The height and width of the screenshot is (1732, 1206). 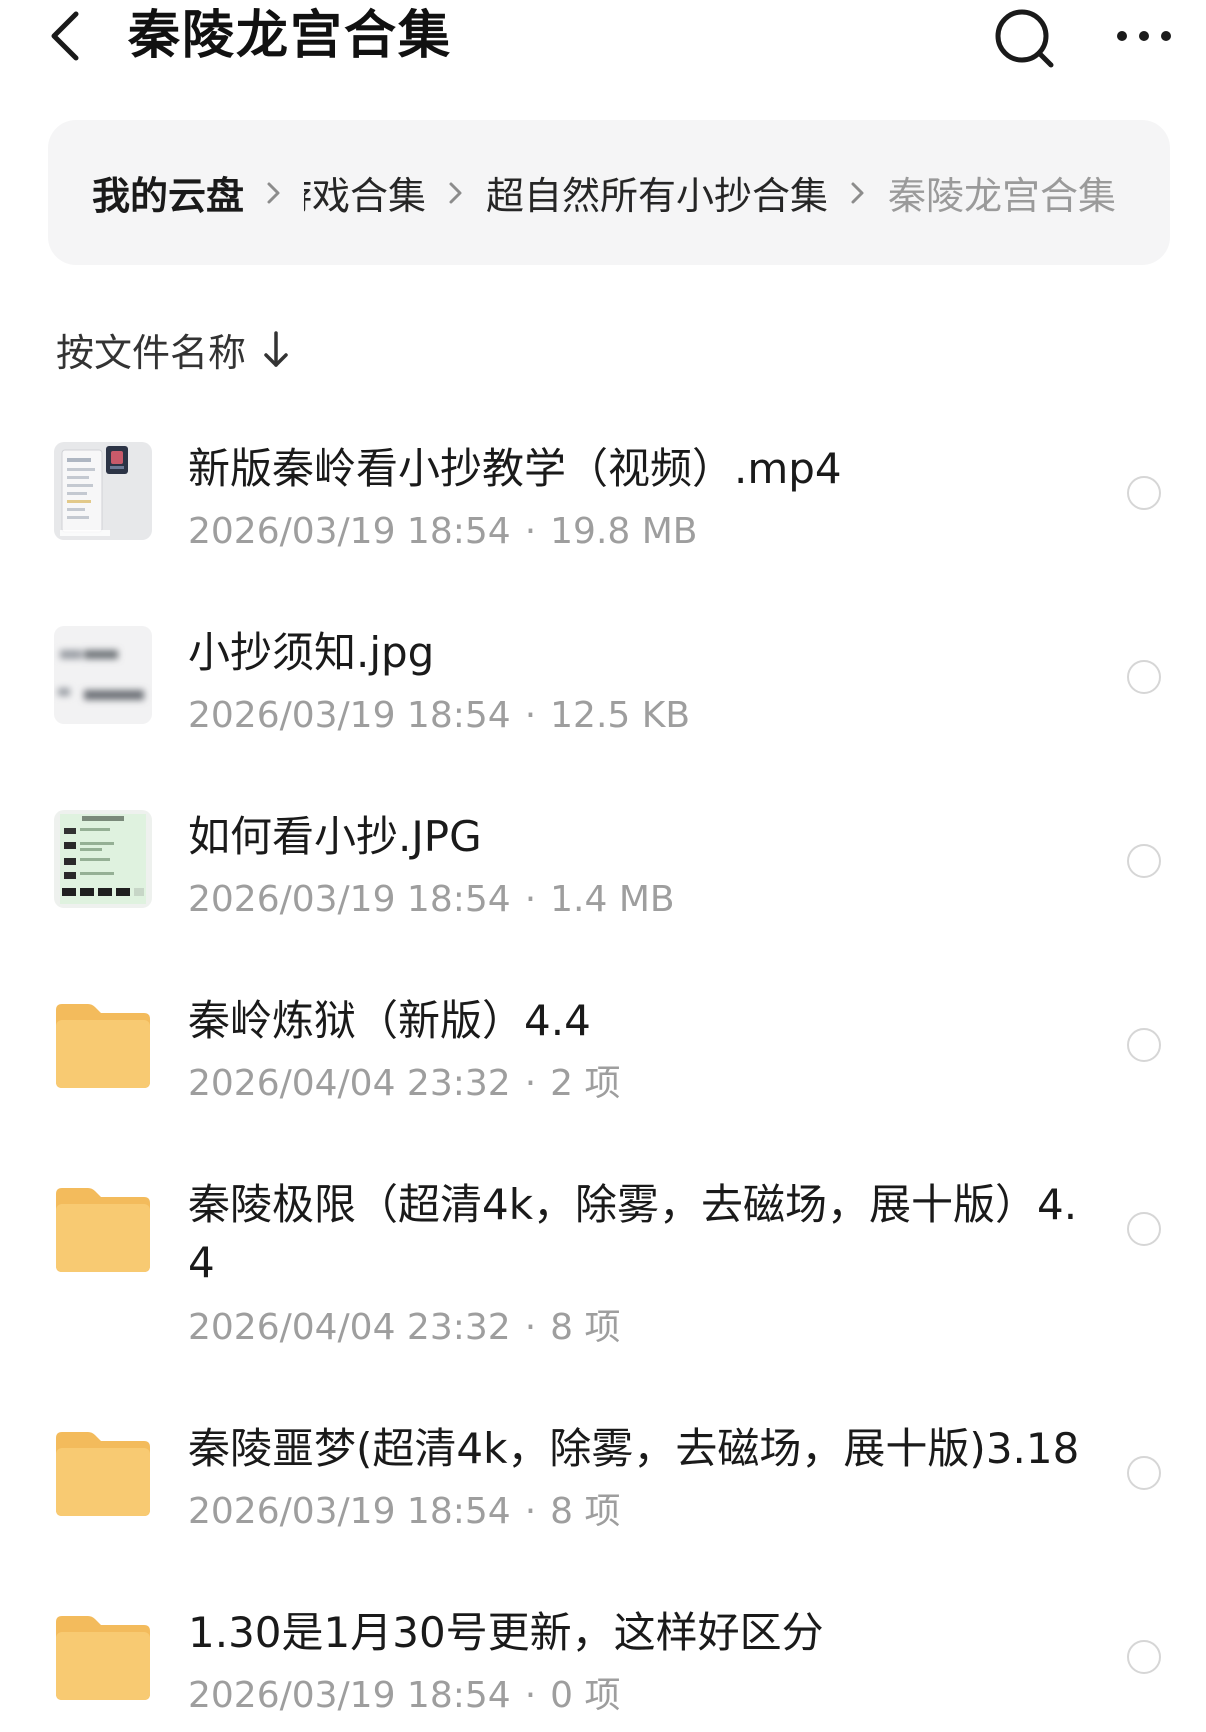 I want to click on folder-row: 1.30是1月30号更新，这样好区分 2026/03/19 18:54 · 0 项, so click(x=603, y=1663).